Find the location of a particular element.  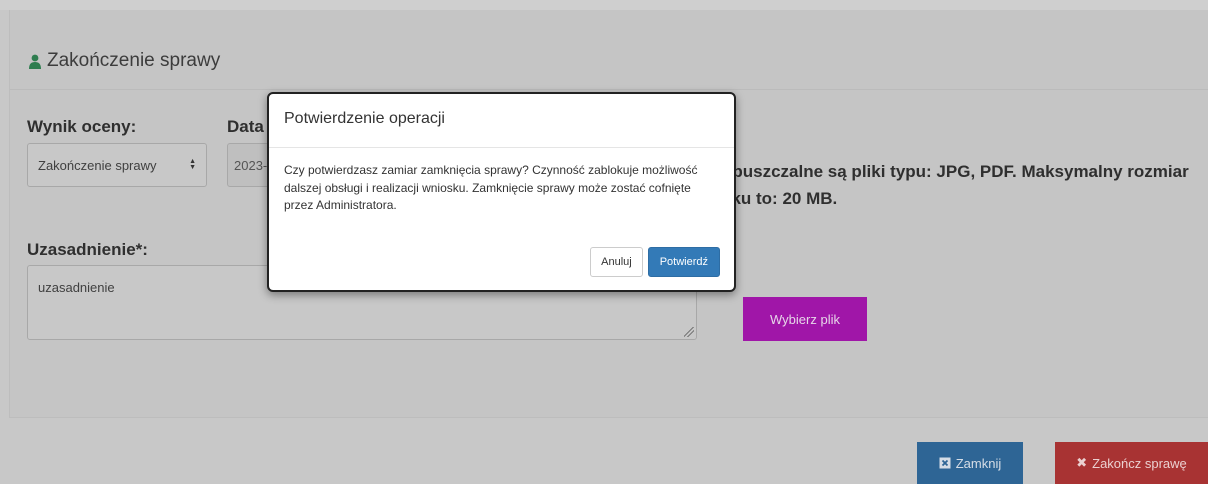

modal-footer: Anuluj Potwierdź is located at coordinates (655, 262).